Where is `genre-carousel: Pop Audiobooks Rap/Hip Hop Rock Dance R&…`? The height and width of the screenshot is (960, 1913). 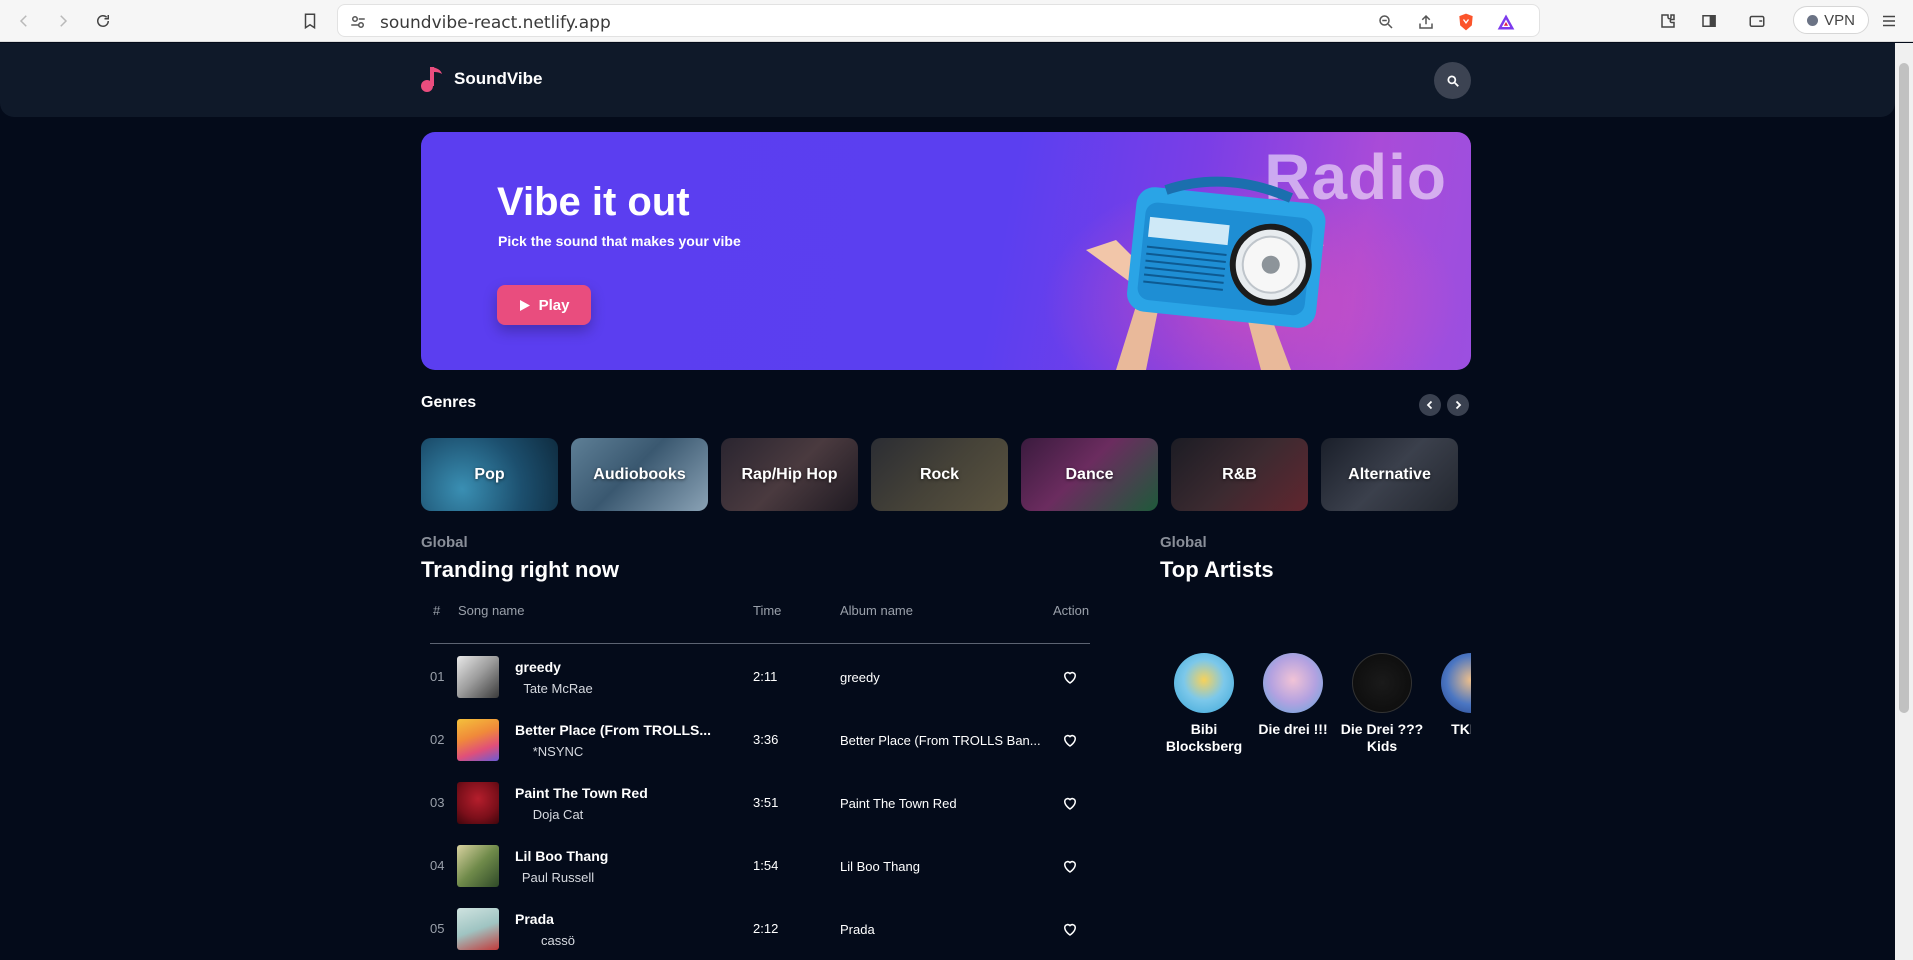 genre-carousel: Pop Audiobooks Rap/Hip Hop Rock Dance R&… is located at coordinates (939, 474).